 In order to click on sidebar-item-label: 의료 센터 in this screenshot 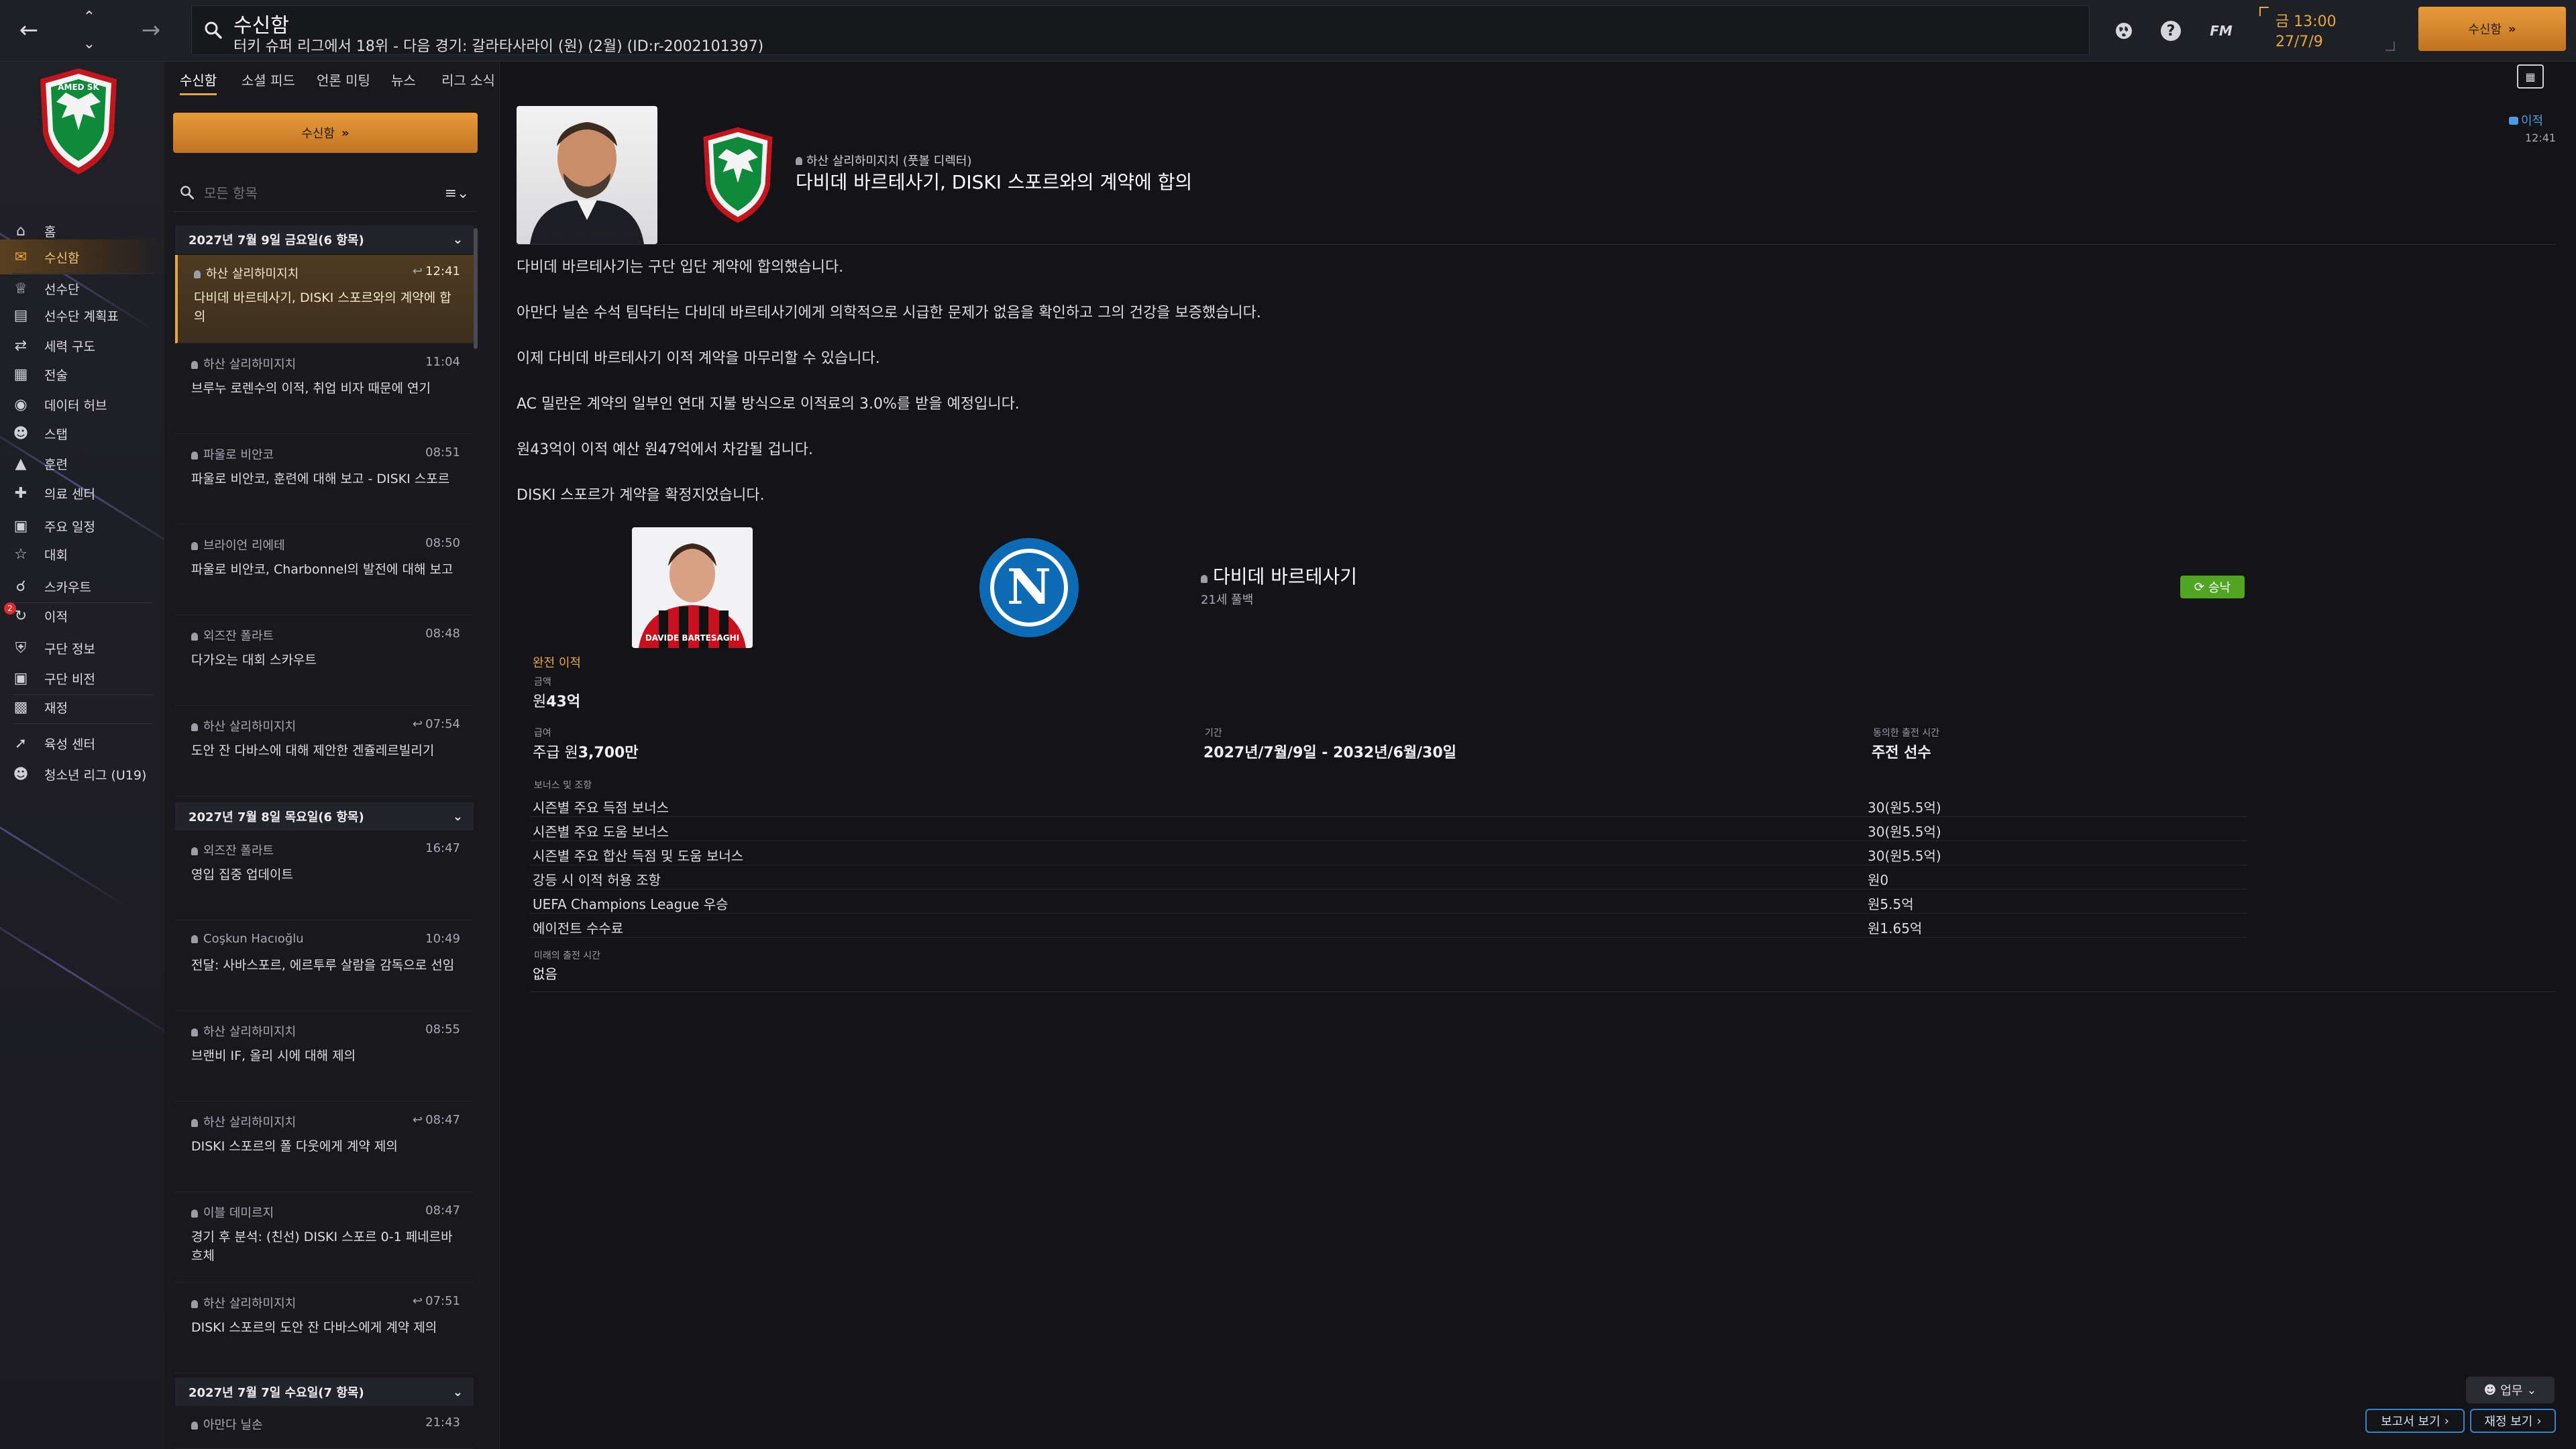, I will do `click(69, 494)`.